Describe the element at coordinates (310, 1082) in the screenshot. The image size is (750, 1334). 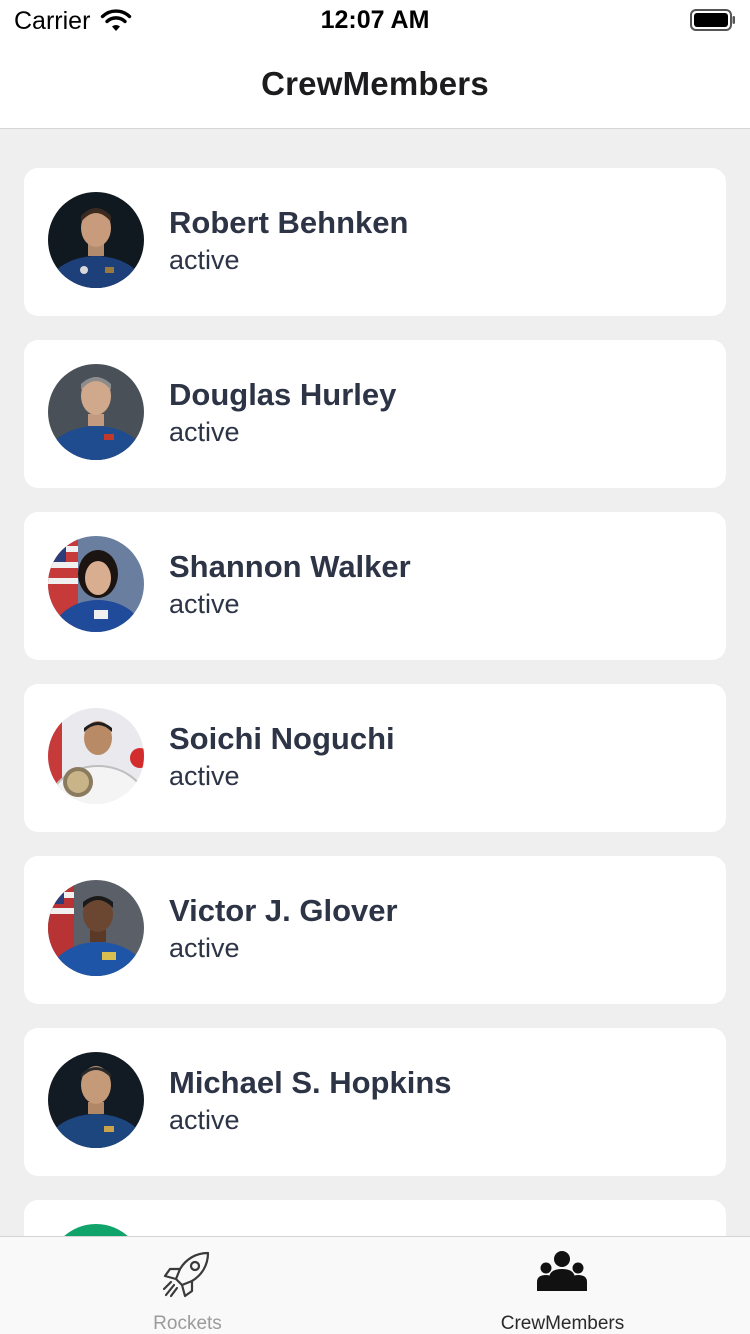
I see `crew-name: Michael S. Hopkins` at that location.